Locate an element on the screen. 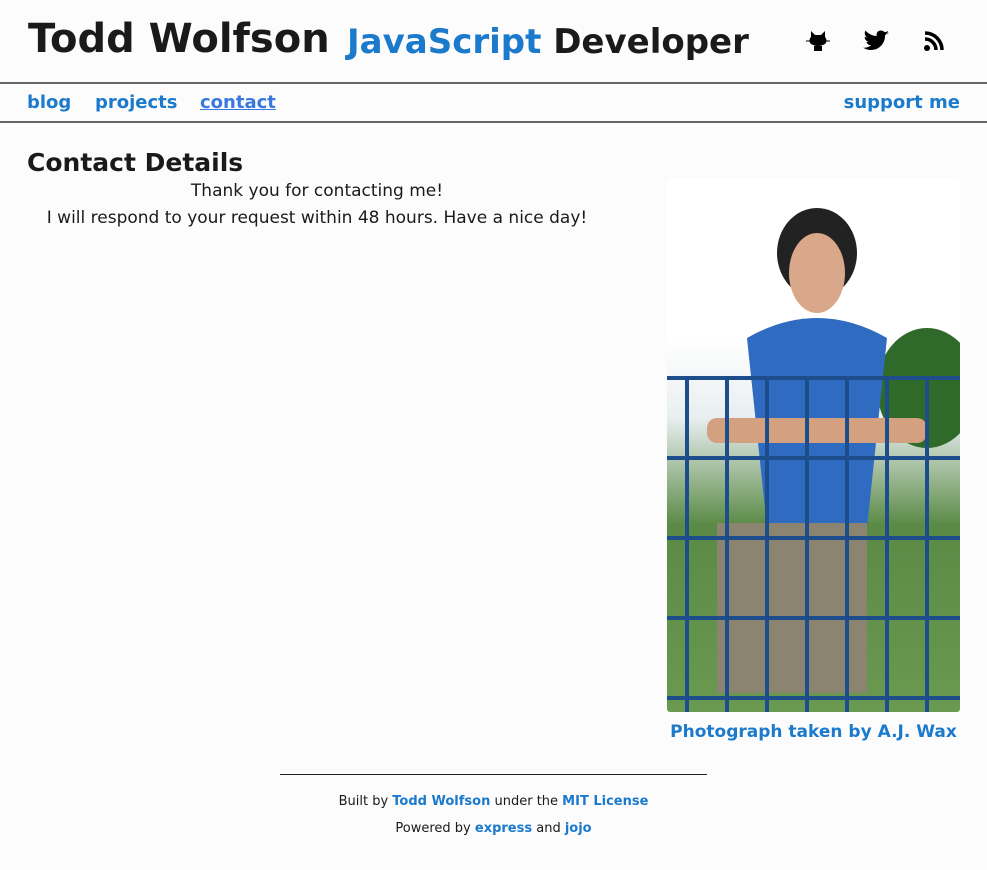 This screenshot has height=870, width=987. rss-icon is located at coordinates (934, 41).